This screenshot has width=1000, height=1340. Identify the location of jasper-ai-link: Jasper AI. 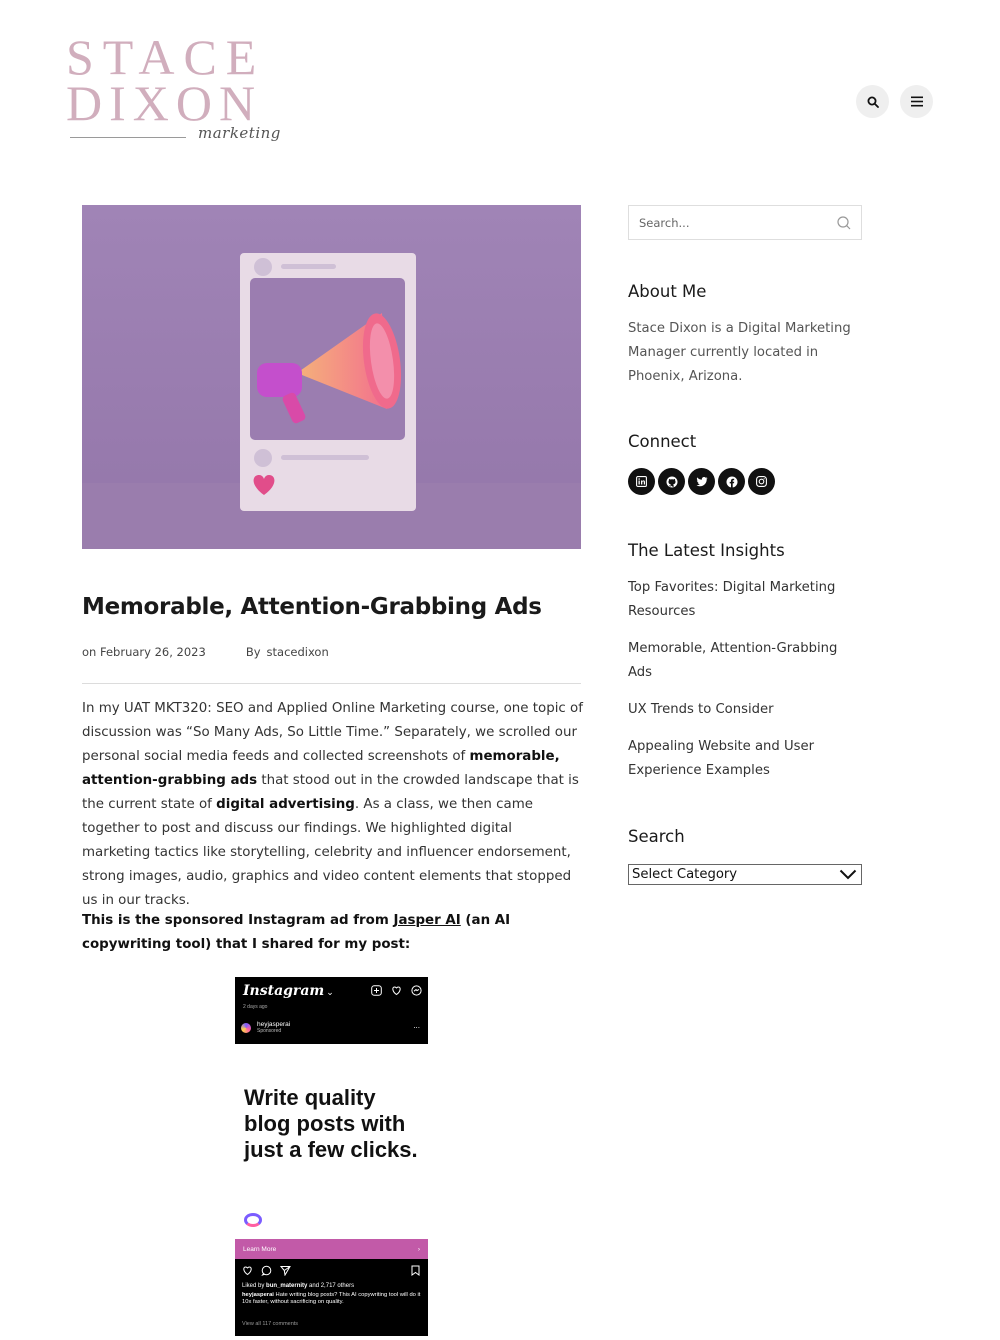
(426, 920).